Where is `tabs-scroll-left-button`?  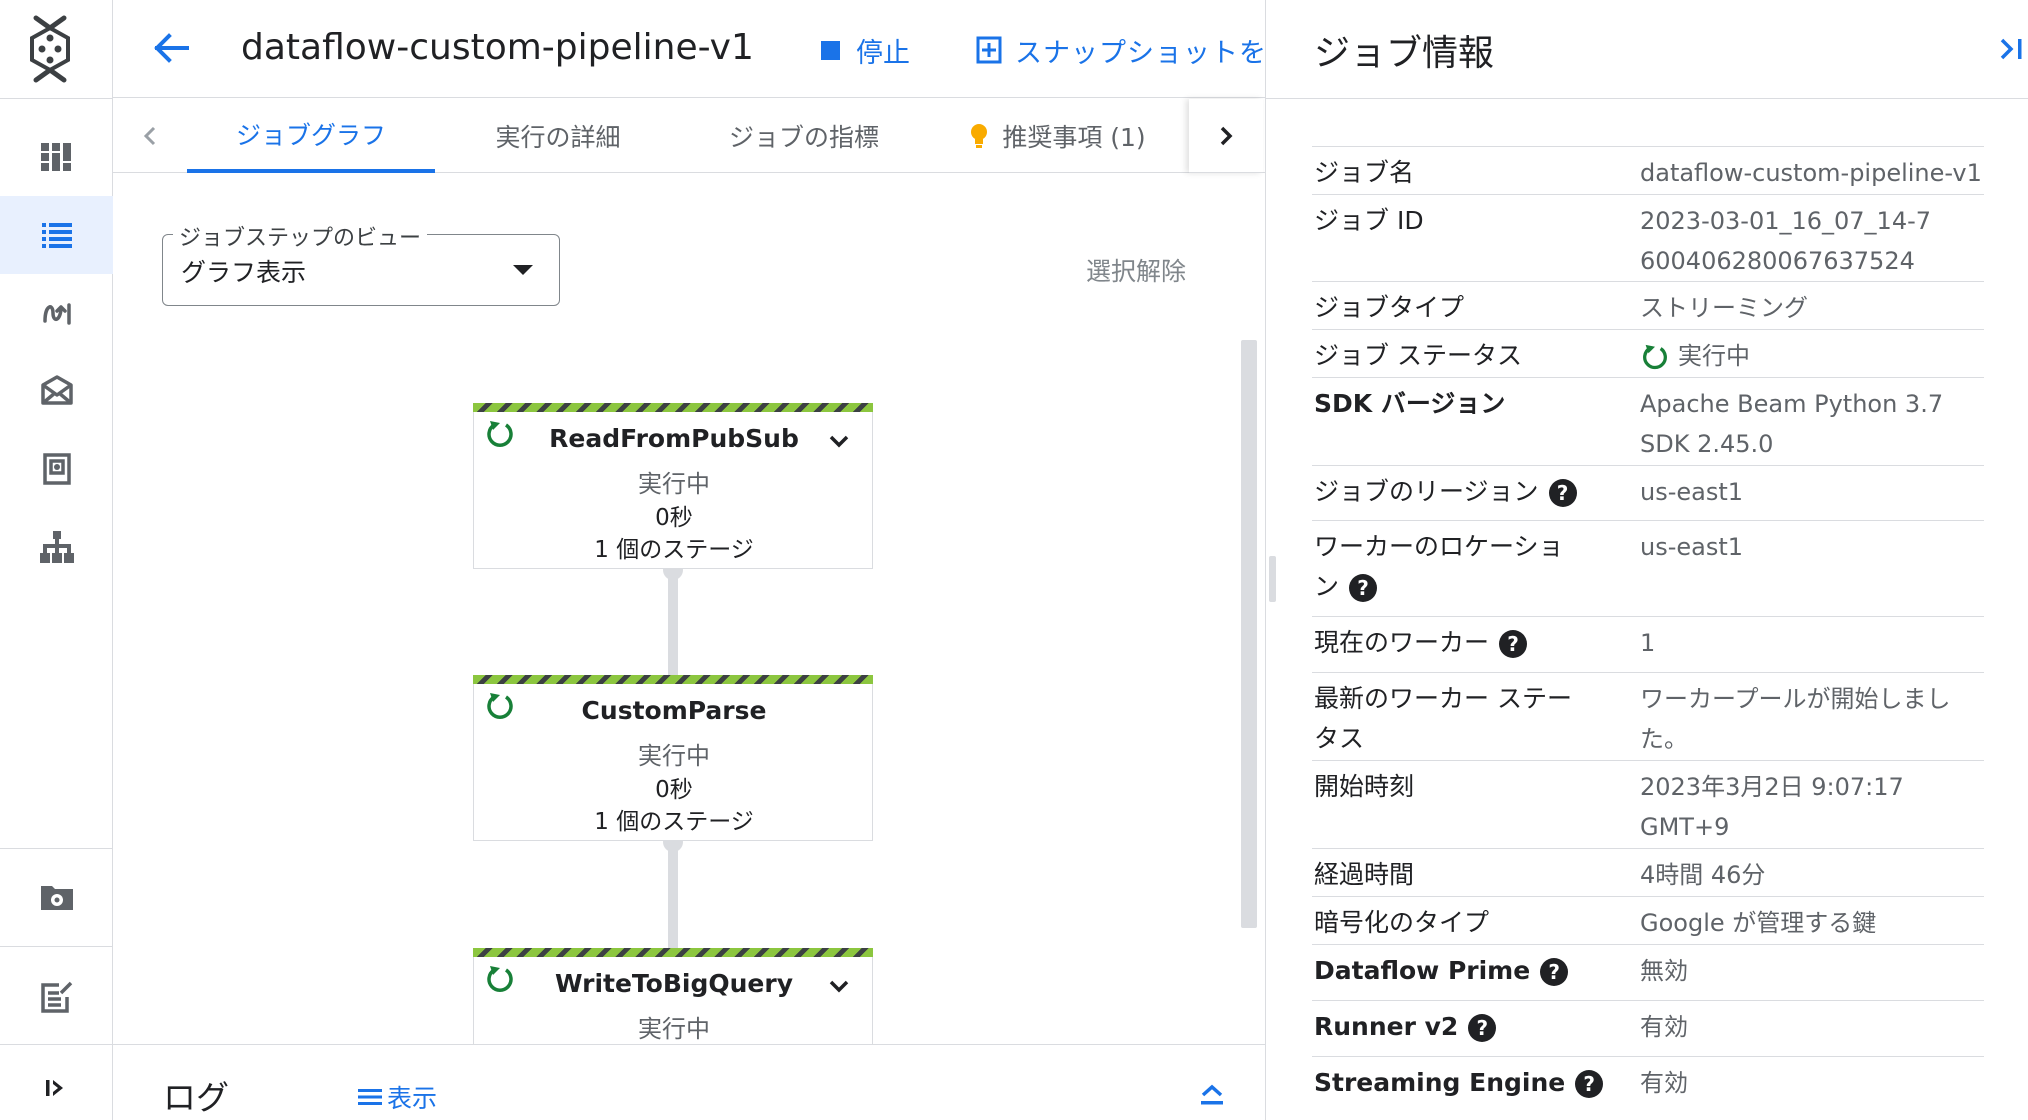 tabs-scroll-left-button is located at coordinates (150, 136).